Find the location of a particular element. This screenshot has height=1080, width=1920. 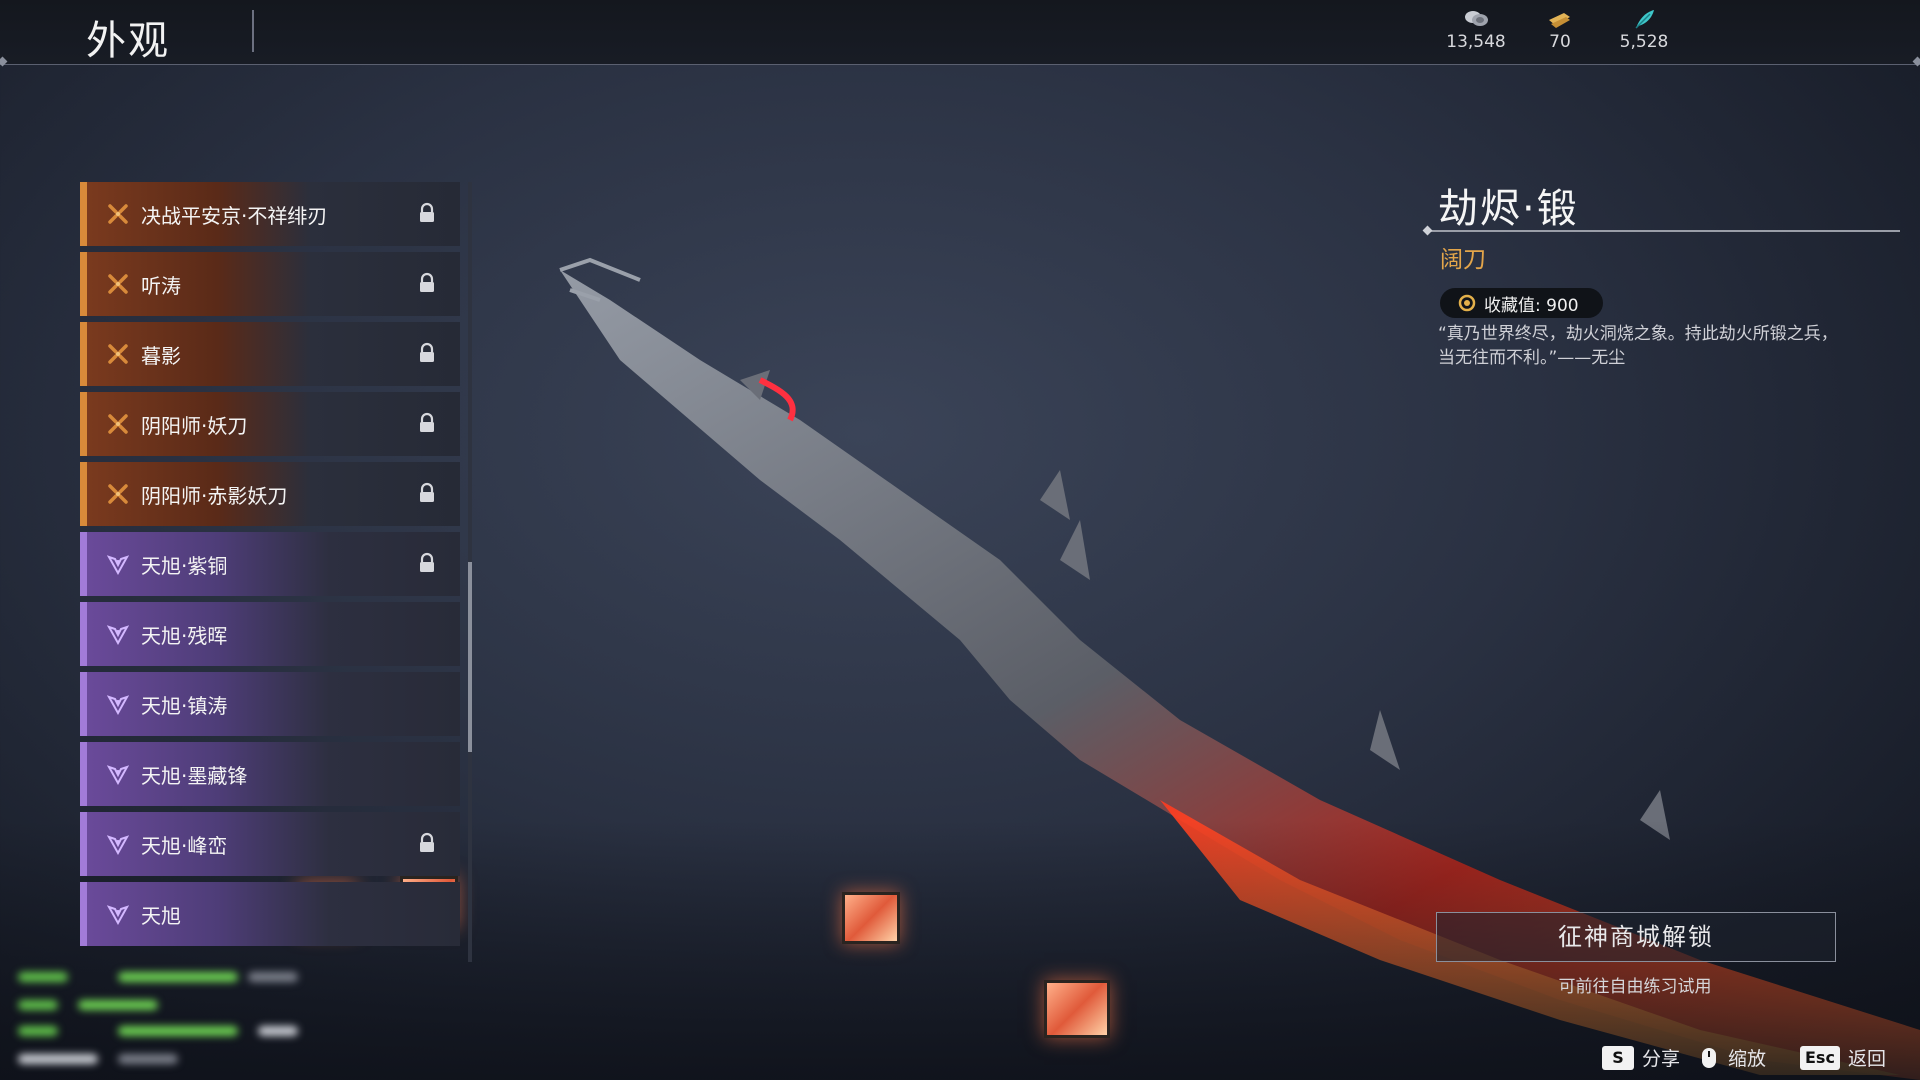

trial-hint: 可前往自由练习试用 is located at coordinates (1635, 987).